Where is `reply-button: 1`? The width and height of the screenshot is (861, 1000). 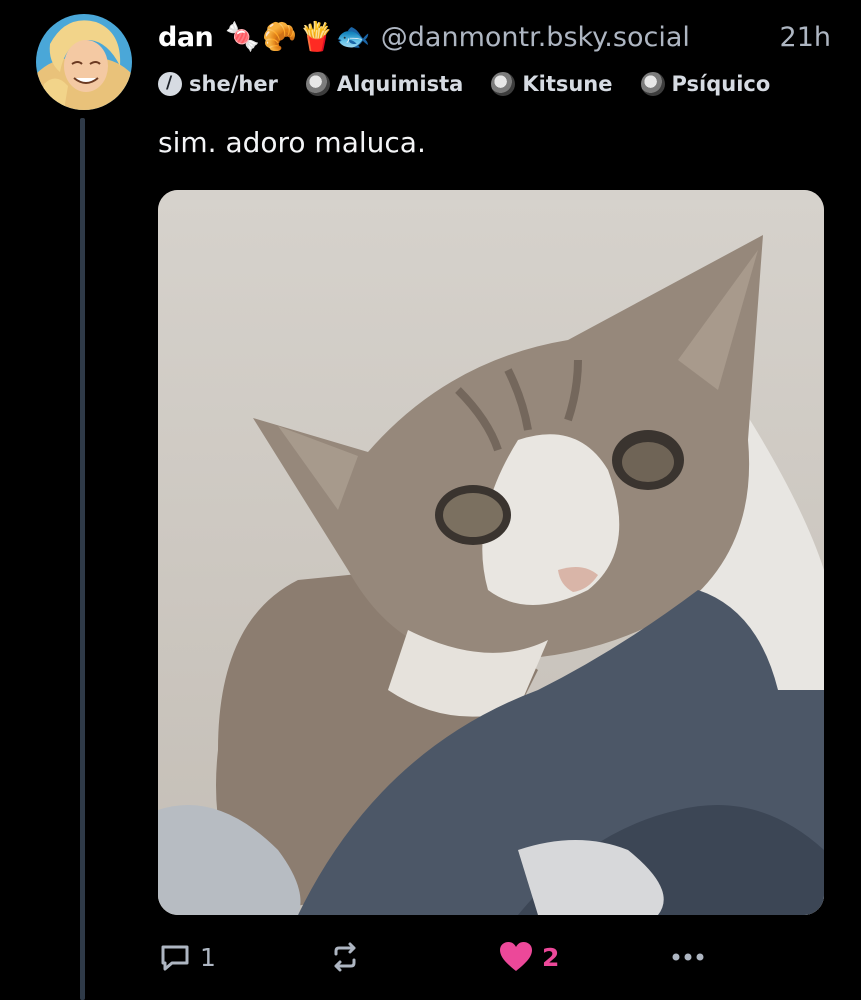 reply-button: 1 is located at coordinates (187, 957).